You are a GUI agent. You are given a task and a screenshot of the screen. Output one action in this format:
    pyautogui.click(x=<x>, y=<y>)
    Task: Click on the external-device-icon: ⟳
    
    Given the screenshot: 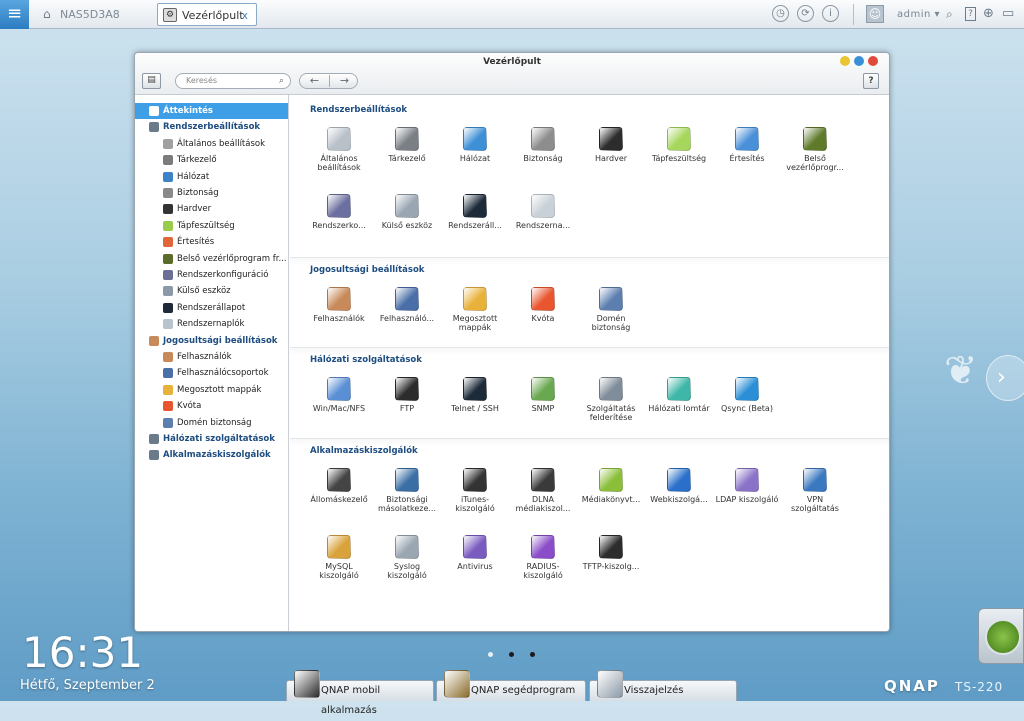 What is the action you would take?
    pyautogui.click(x=805, y=13)
    